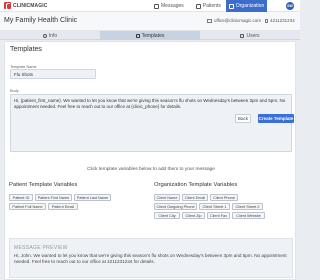 This screenshot has height=280, width=320. I want to click on nav-patients: Patients, so click(208, 6).